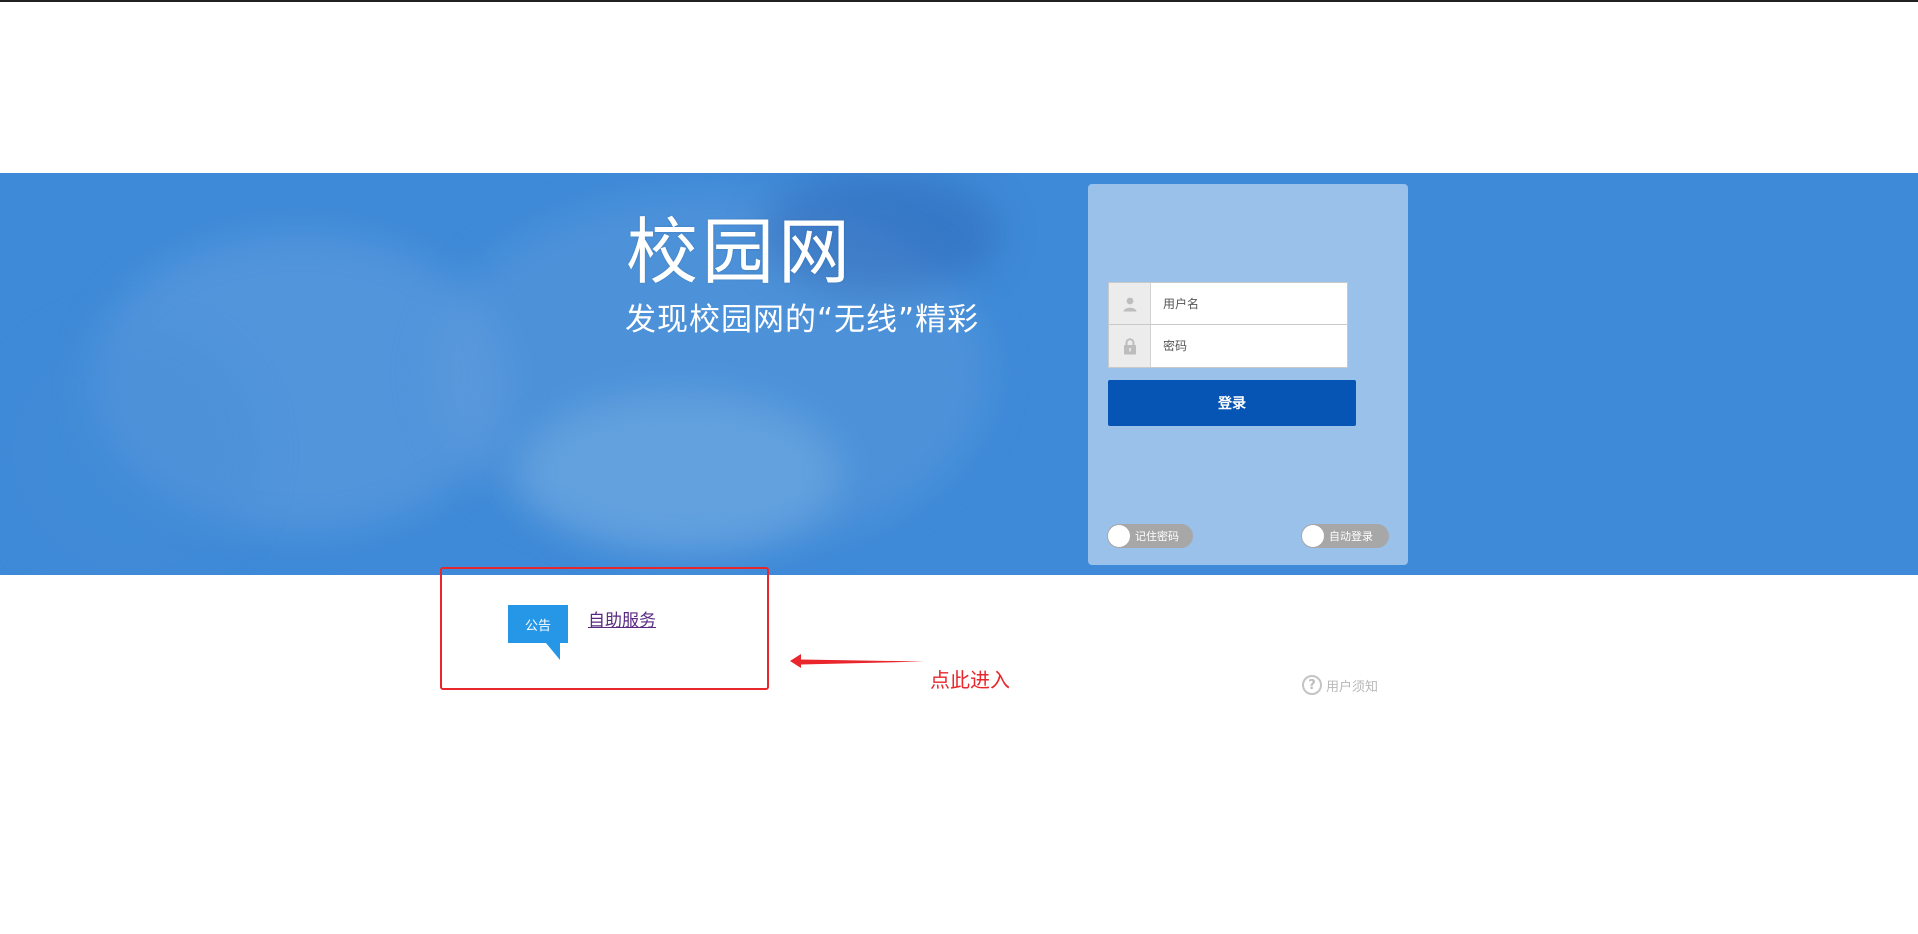  Describe the element at coordinates (553, 651) in the screenshot. I see `notice-badge-tail` at that location.